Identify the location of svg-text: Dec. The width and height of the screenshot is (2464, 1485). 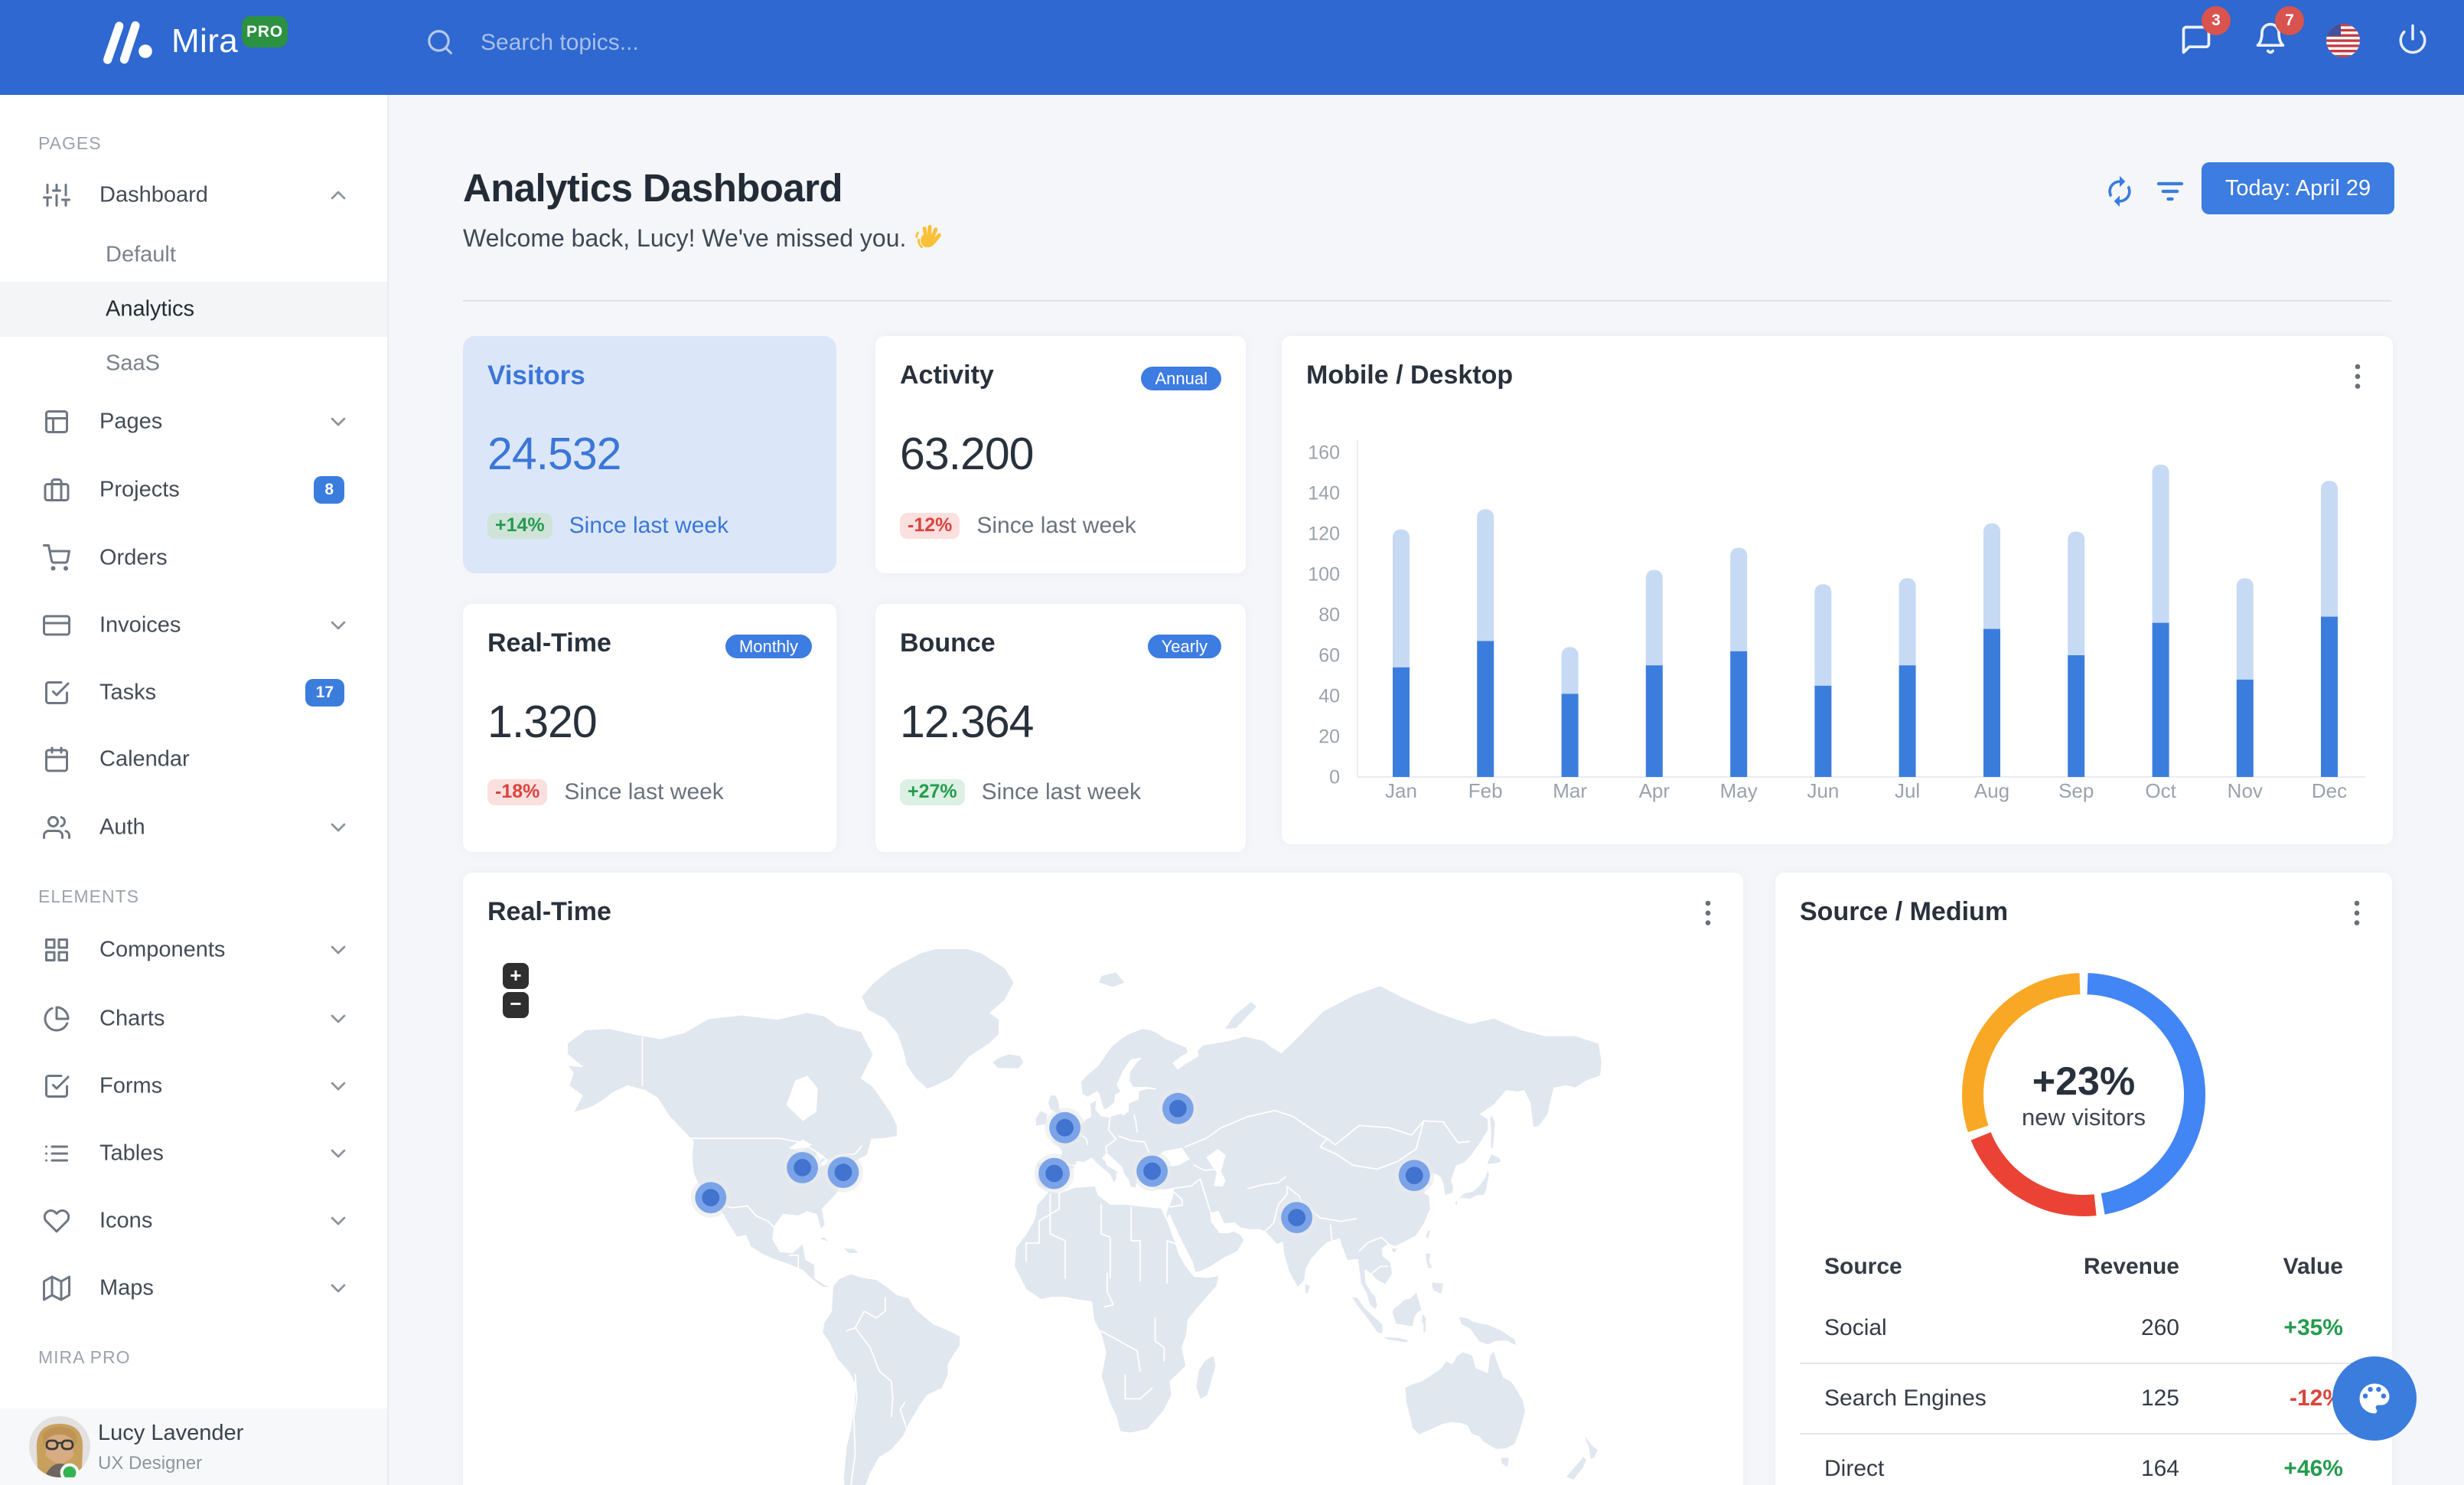
(2329, 790).